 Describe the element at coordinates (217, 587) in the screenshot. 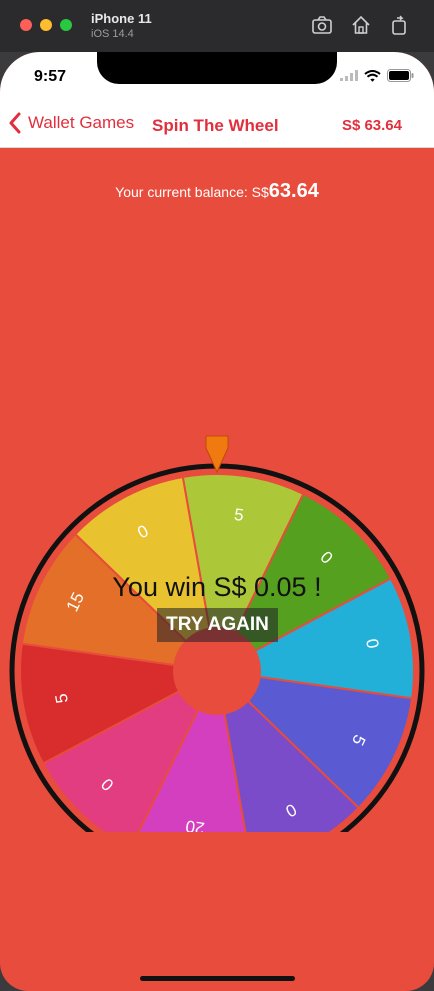

I see `win-message: You win S$ 0.05 !` at that location.